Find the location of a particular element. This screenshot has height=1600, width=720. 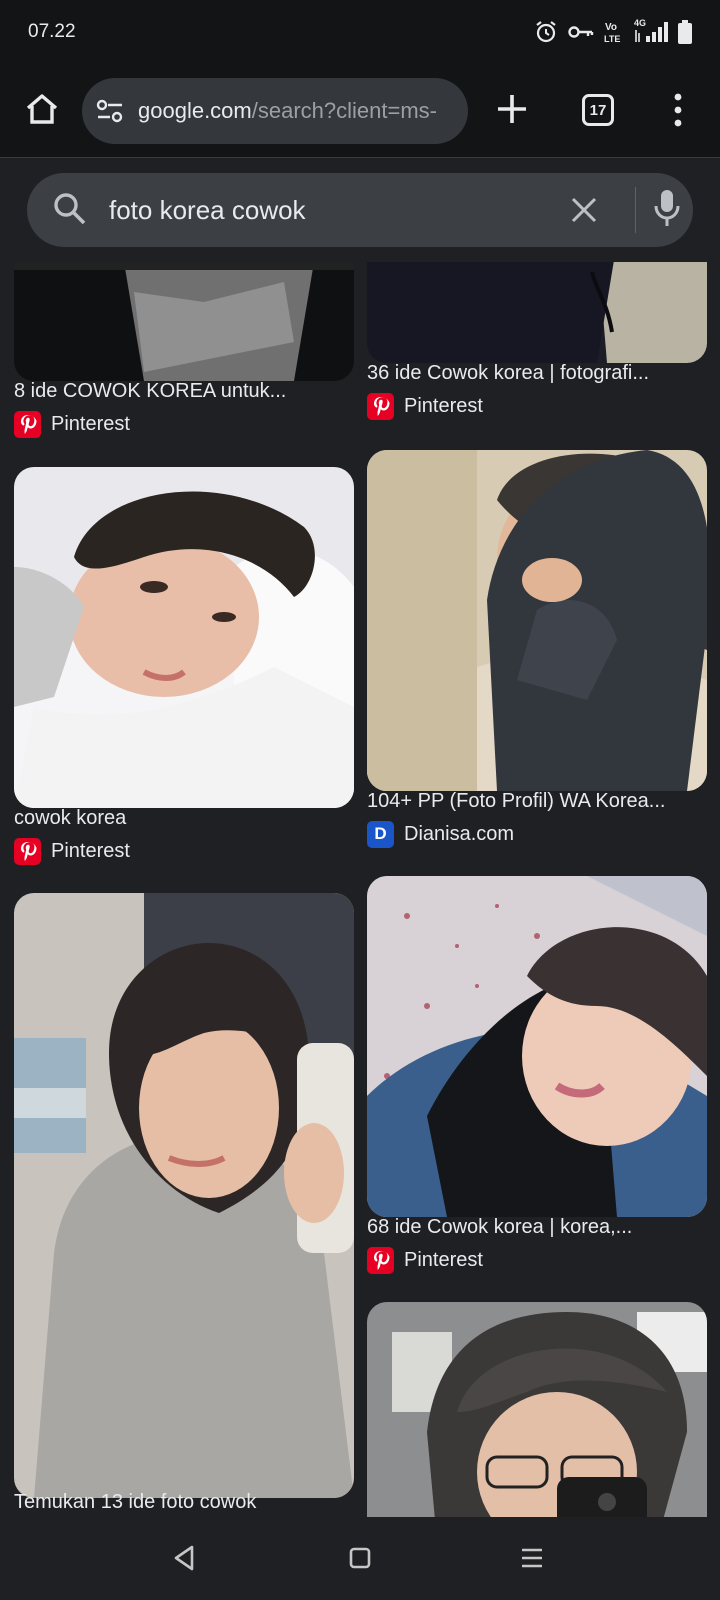

home-square-icon is located at coordinates (360, 1558).